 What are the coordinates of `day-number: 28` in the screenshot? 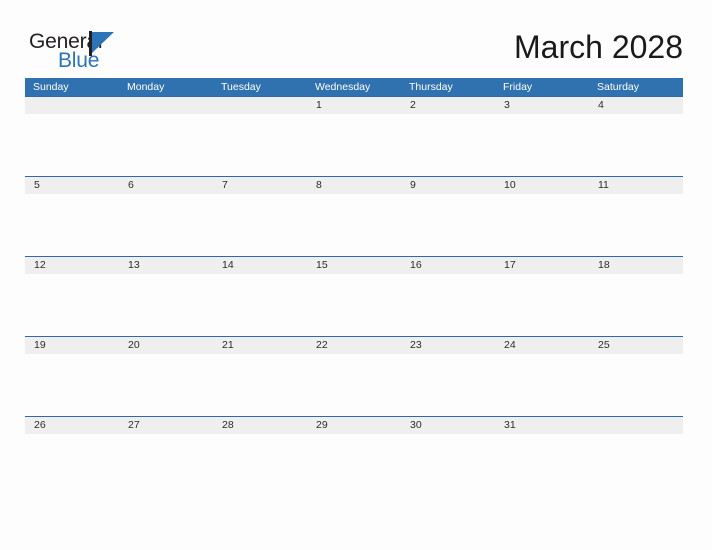 It's located at (260, 425).